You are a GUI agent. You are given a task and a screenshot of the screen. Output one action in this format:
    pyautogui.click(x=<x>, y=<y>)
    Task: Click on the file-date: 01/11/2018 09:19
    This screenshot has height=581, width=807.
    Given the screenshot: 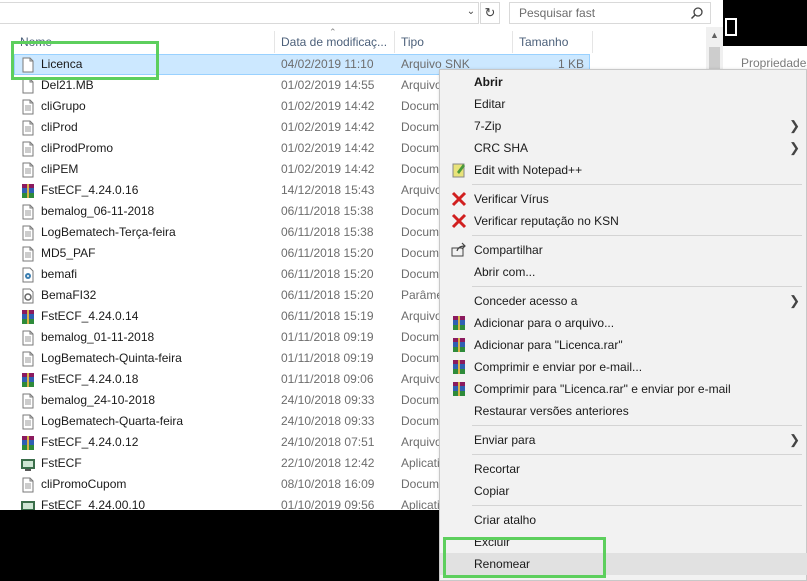 What is the action you would take?
    pyautogui.click(x=327, y=337)
    